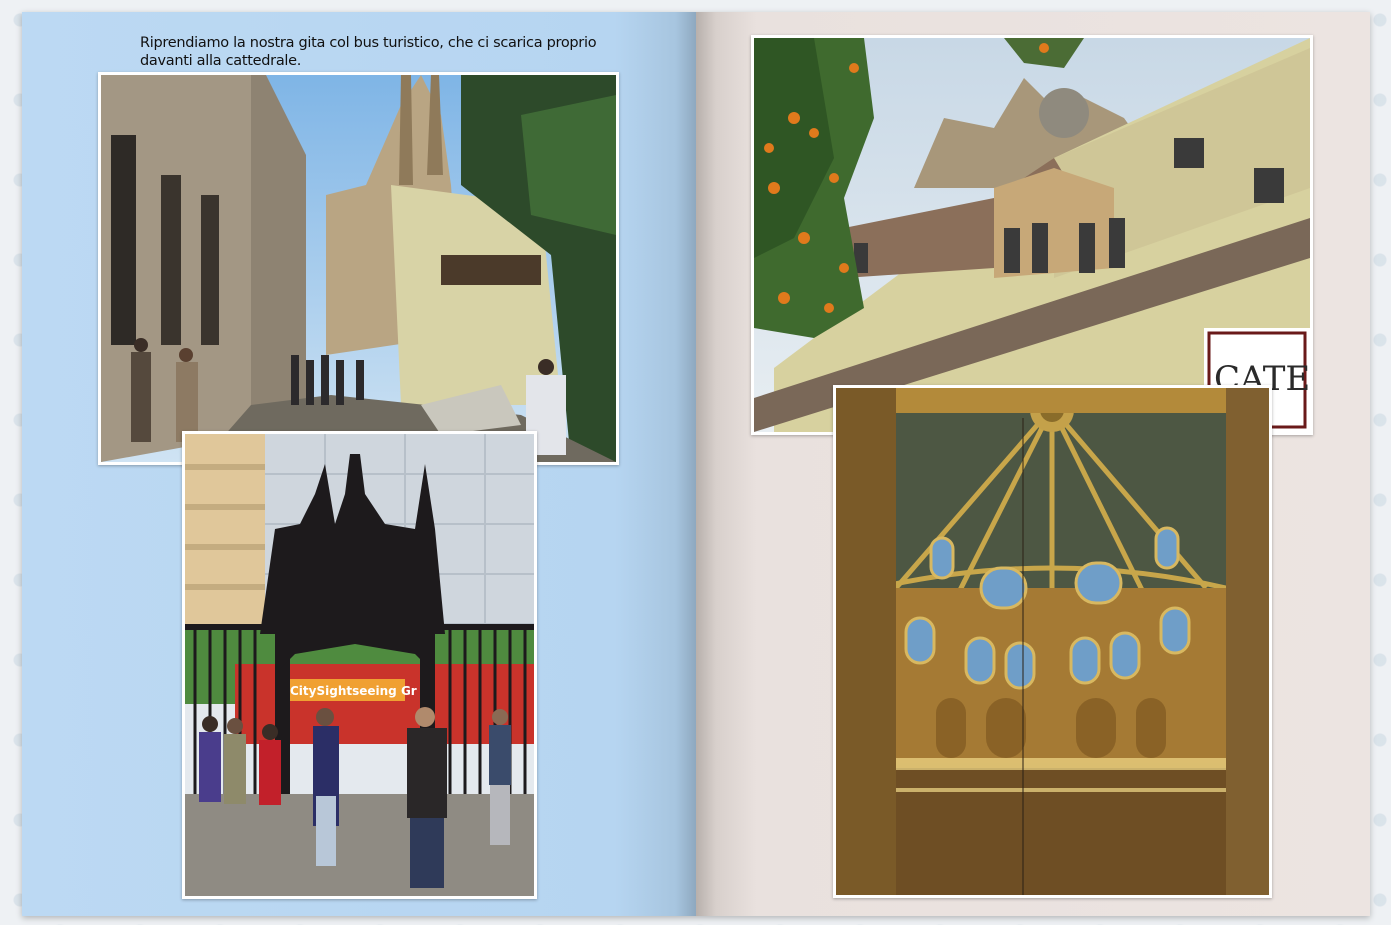 This screenshot has width=1391, height=925. I want to click on photo-gothic-gate: CitySightseeing Gr, so click(359, 665).